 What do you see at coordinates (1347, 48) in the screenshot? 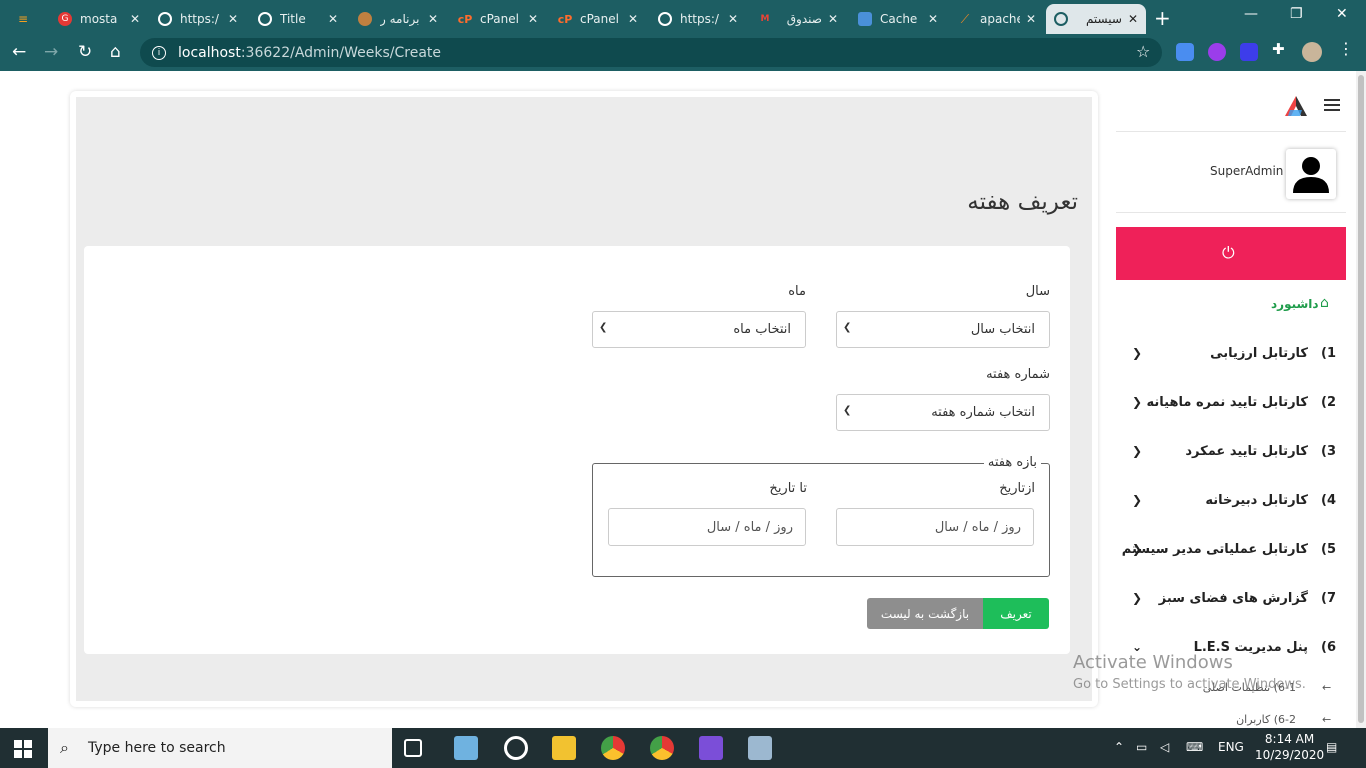
I see `menu-dots-icon: ⋮` at bounding box center [1347, 48].